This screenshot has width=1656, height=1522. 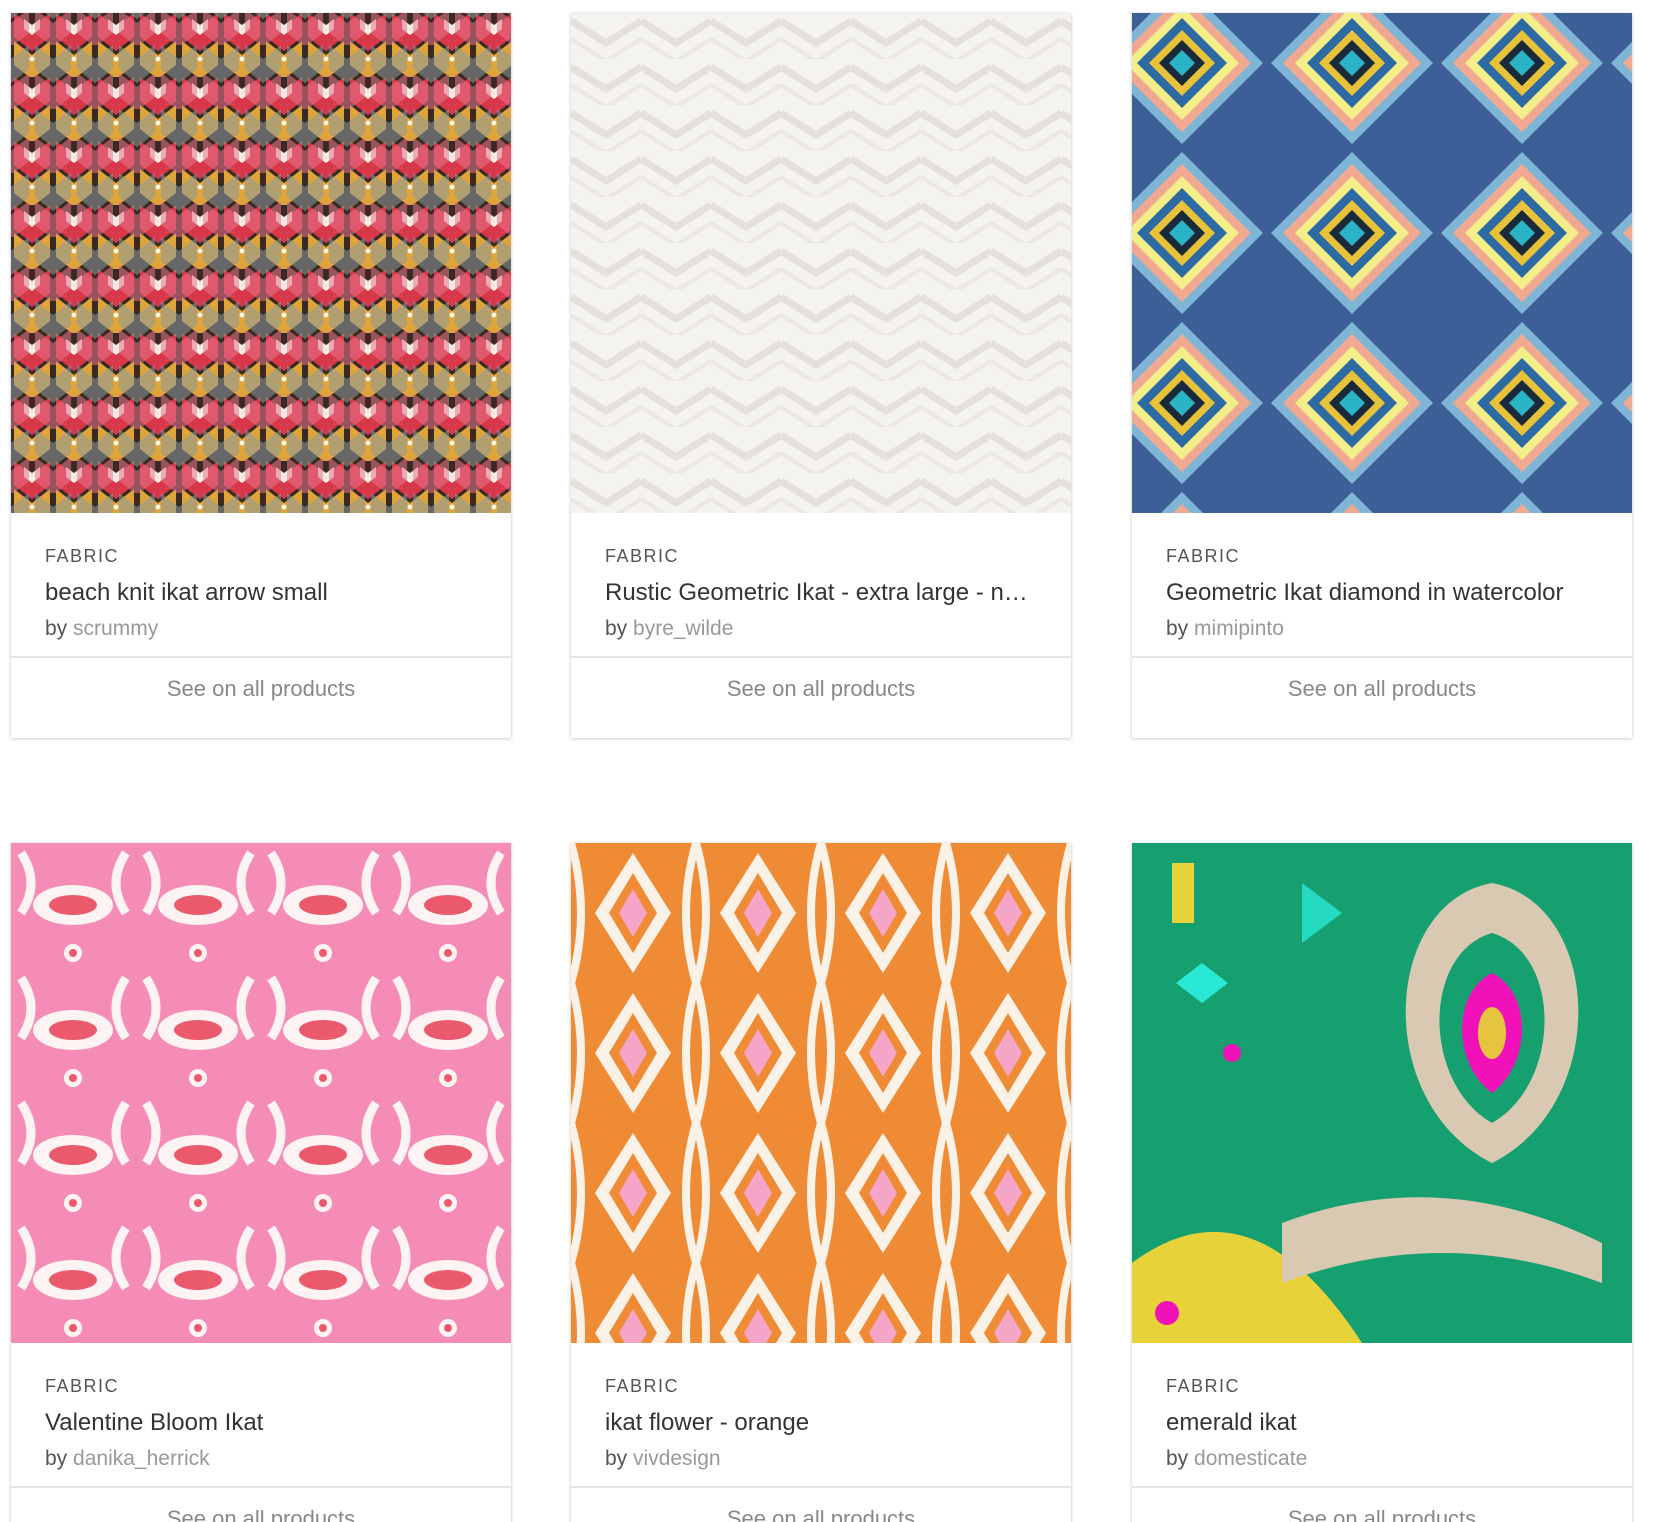 I want to click on designer-byline: by mimipinto, so click(x=1382, y=629).